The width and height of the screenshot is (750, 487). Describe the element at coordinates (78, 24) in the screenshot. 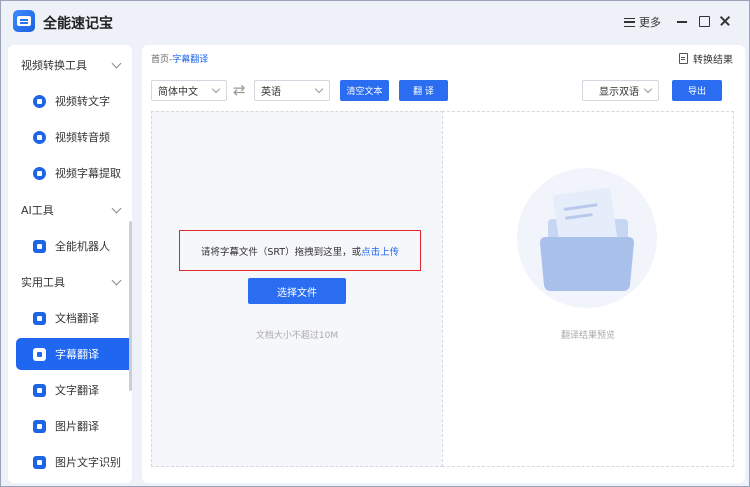

I see `app-title: 全能速记宝` at that location.